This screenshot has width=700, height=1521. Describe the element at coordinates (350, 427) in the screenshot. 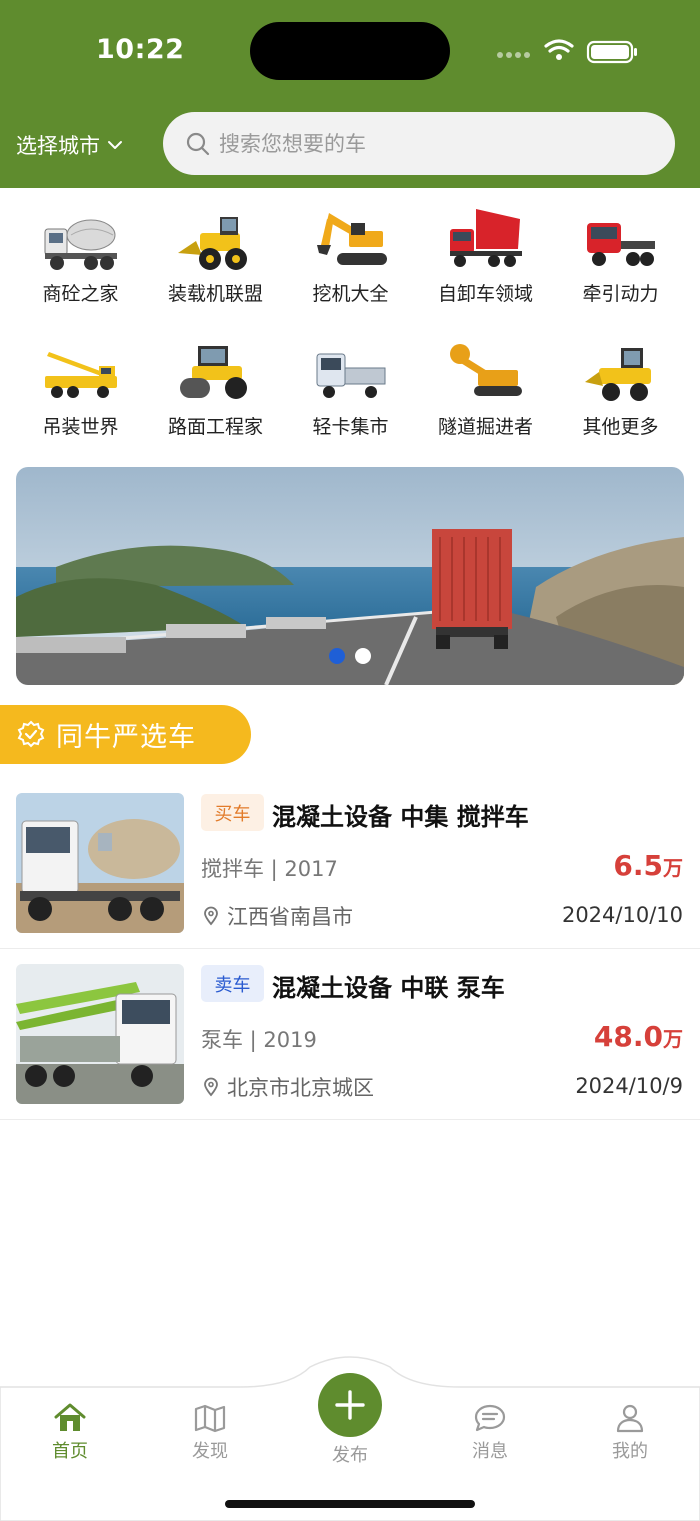

I see `category-label: 轻卡集市` at that location.